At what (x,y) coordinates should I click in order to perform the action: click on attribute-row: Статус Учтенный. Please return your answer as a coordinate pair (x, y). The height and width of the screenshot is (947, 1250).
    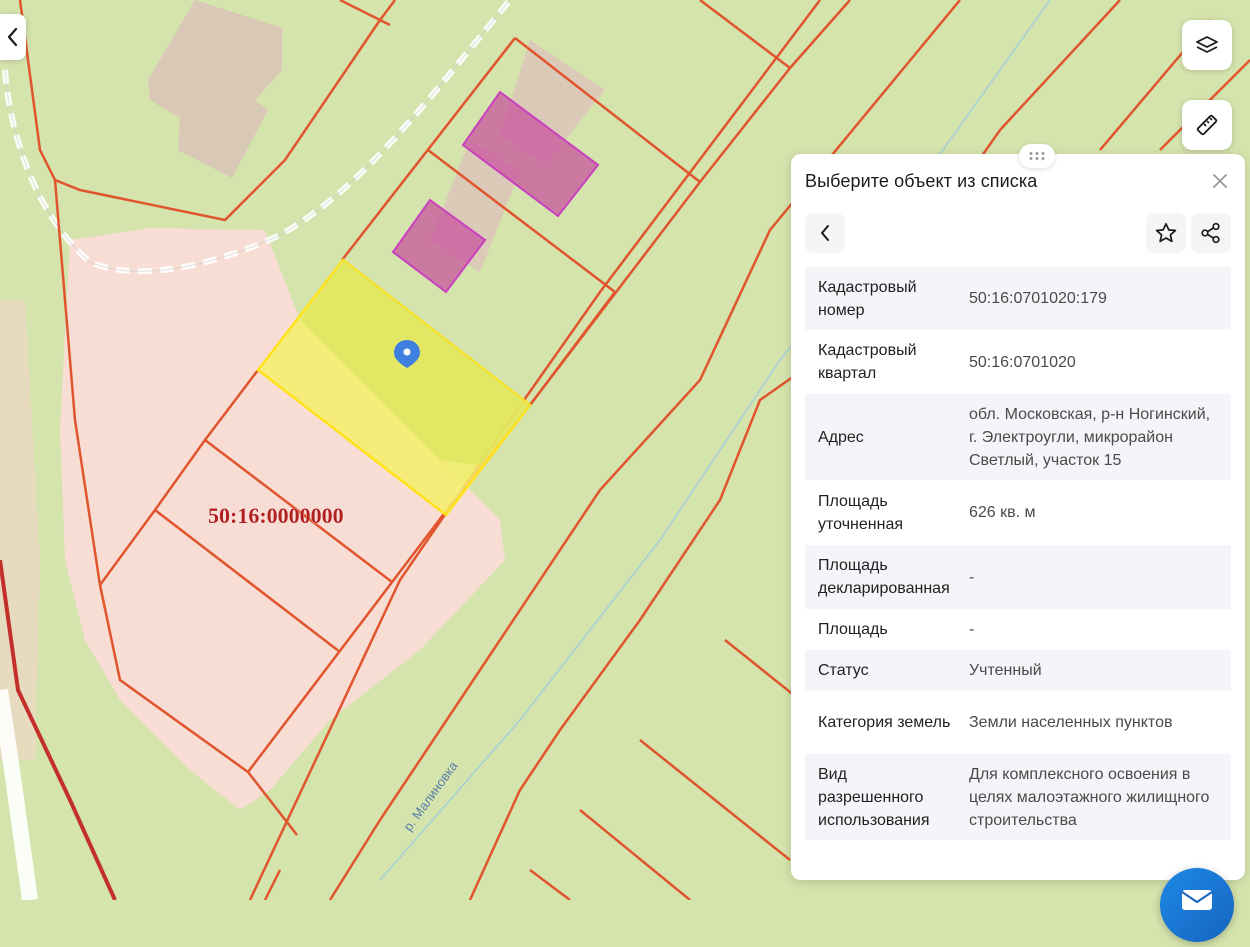
    Looking at the image, I should click on (1018, 670).